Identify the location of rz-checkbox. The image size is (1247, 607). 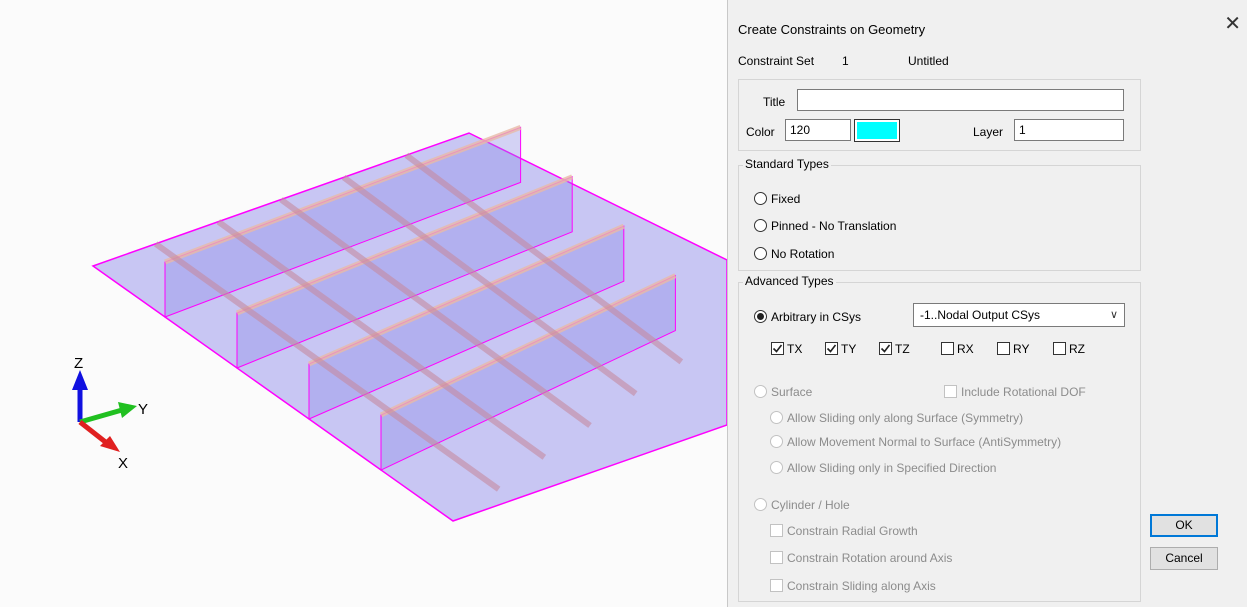
(1059, 348).